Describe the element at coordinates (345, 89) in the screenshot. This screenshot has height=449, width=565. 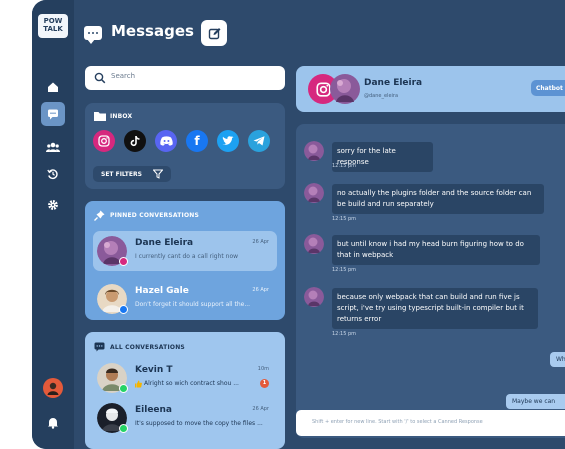
I see `contact-avatar` at that location.